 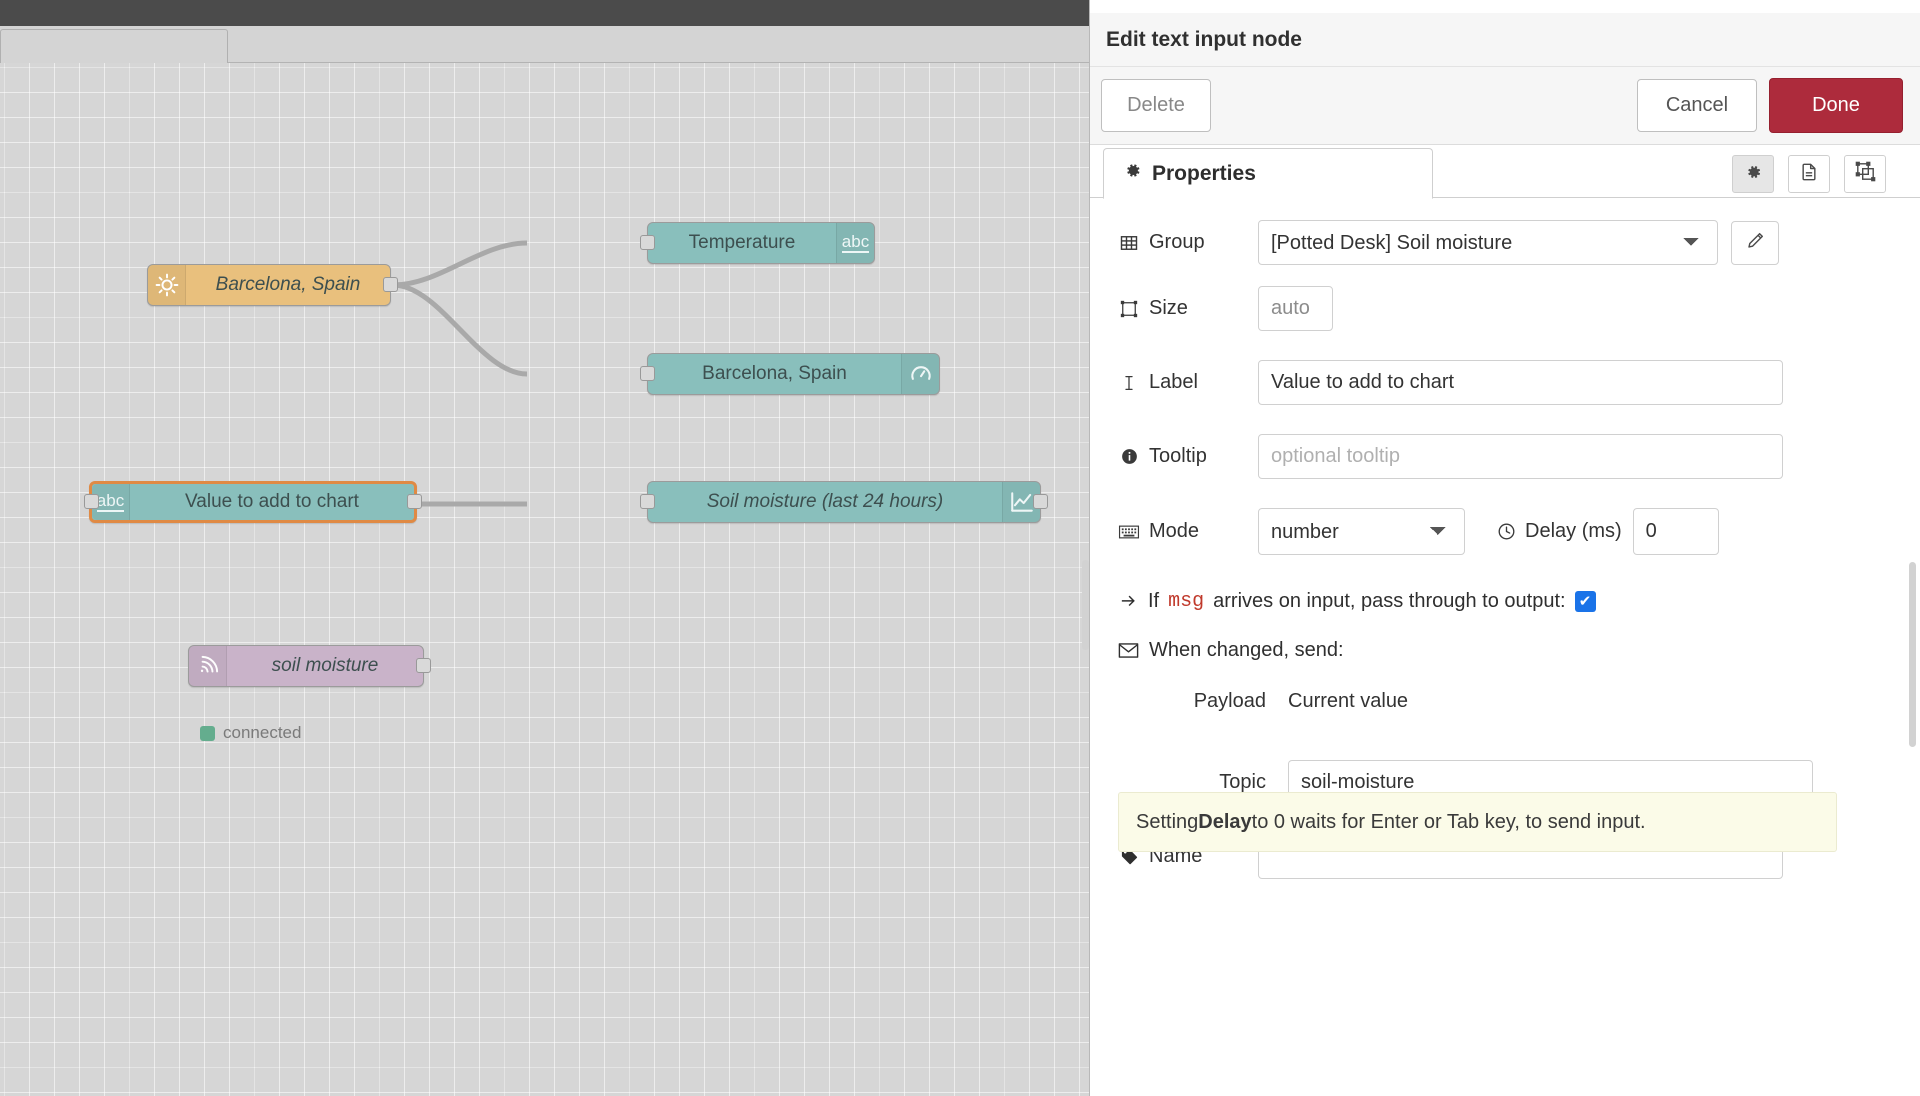 What do you see at coordinates (207, 733) in the screenshot?
I see `status-dot-icon` at bounding box center [207, 733].